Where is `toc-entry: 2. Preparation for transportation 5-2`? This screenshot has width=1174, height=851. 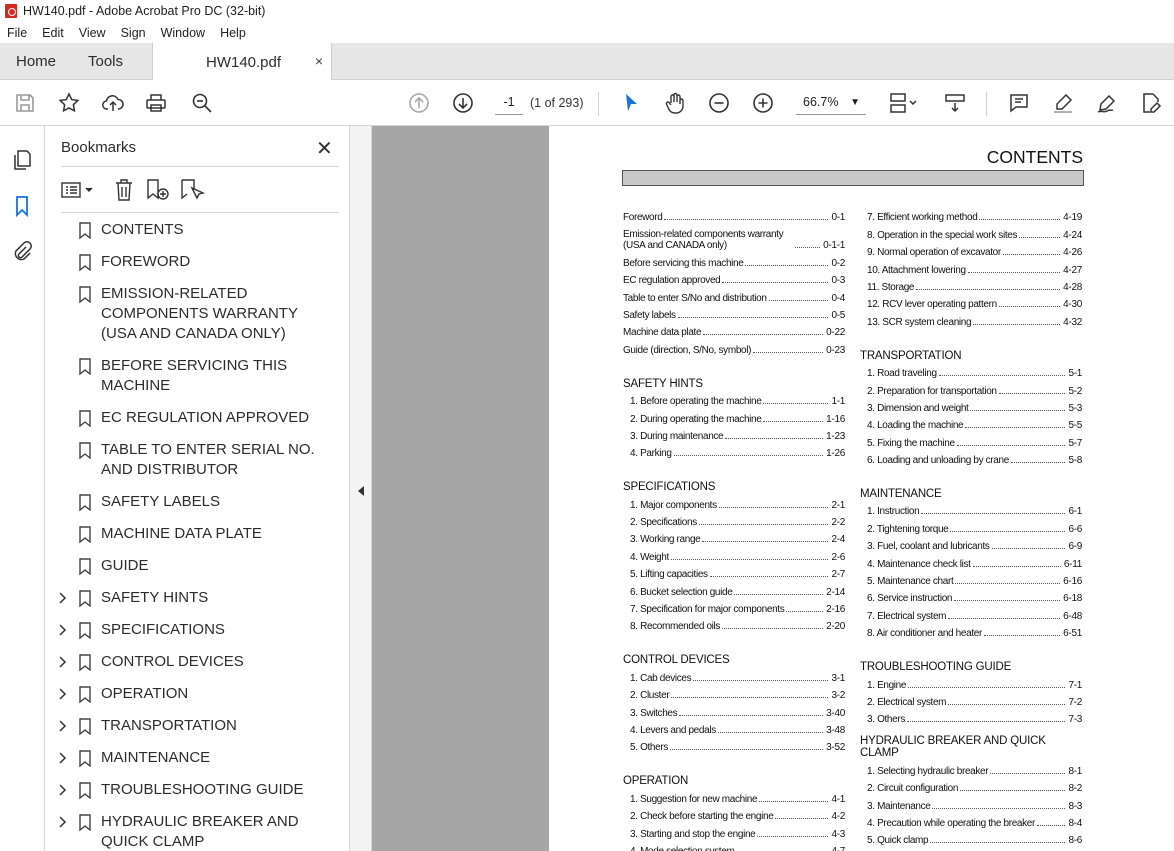
toc-entry: 2. Preparation for transportation 5-2 is located at coordinates (971, 388).